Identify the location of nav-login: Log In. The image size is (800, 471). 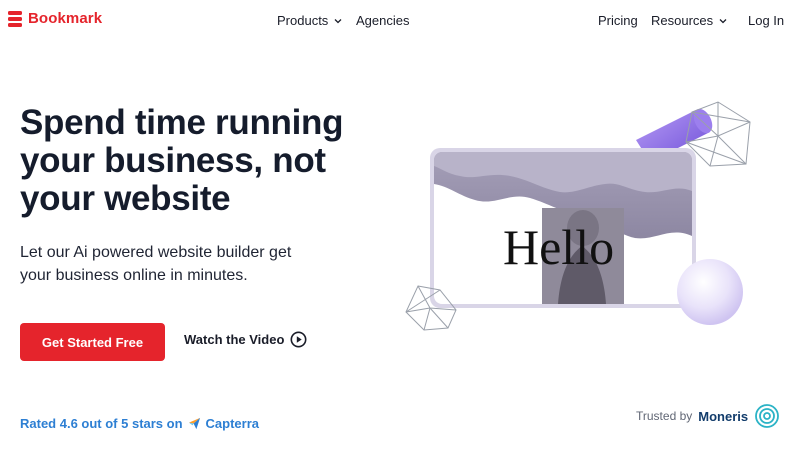
(766, 20).